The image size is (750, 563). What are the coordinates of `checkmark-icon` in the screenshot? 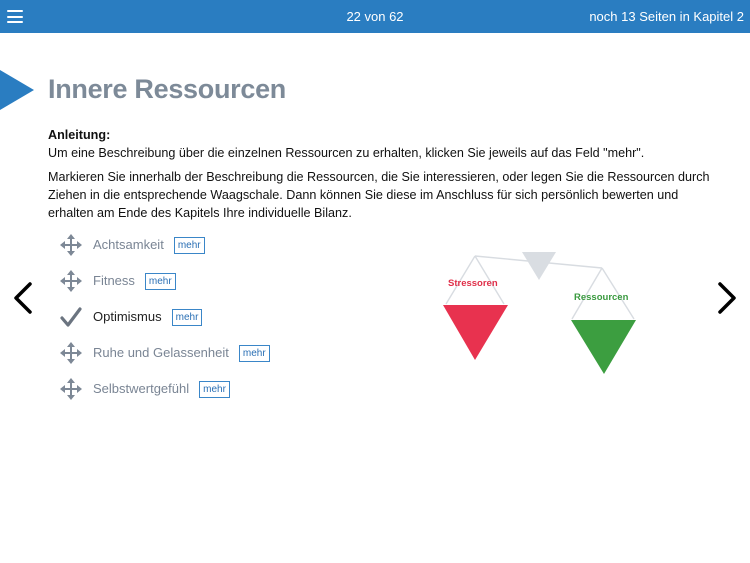 It's located at (71, 317).